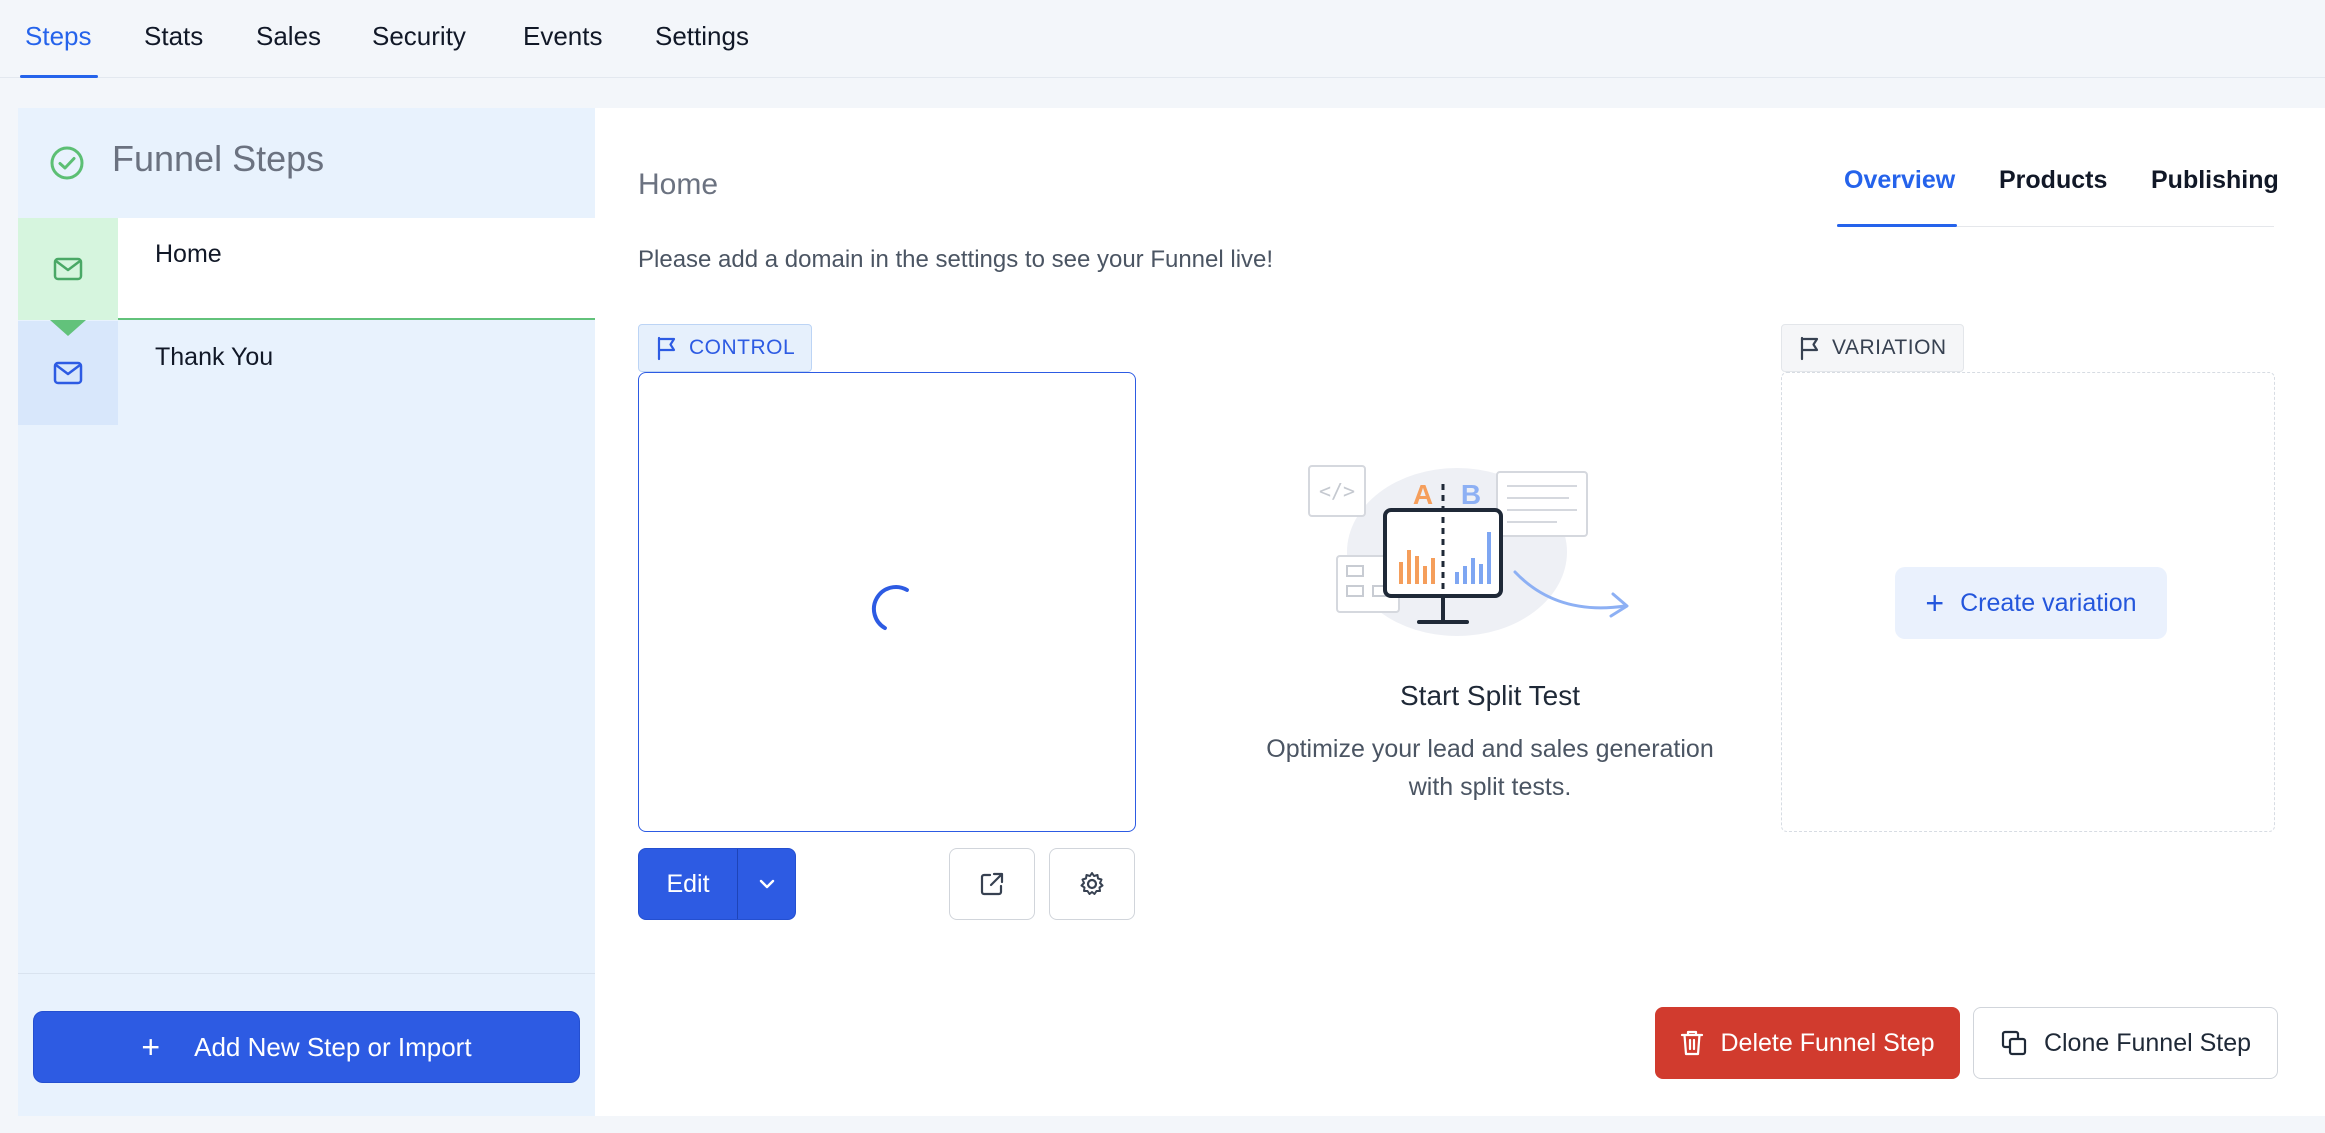 Image resolution: width=2325 pixels, height=1133 pixels. I want to click on control-badge: CONTROL, so click(725, 348).